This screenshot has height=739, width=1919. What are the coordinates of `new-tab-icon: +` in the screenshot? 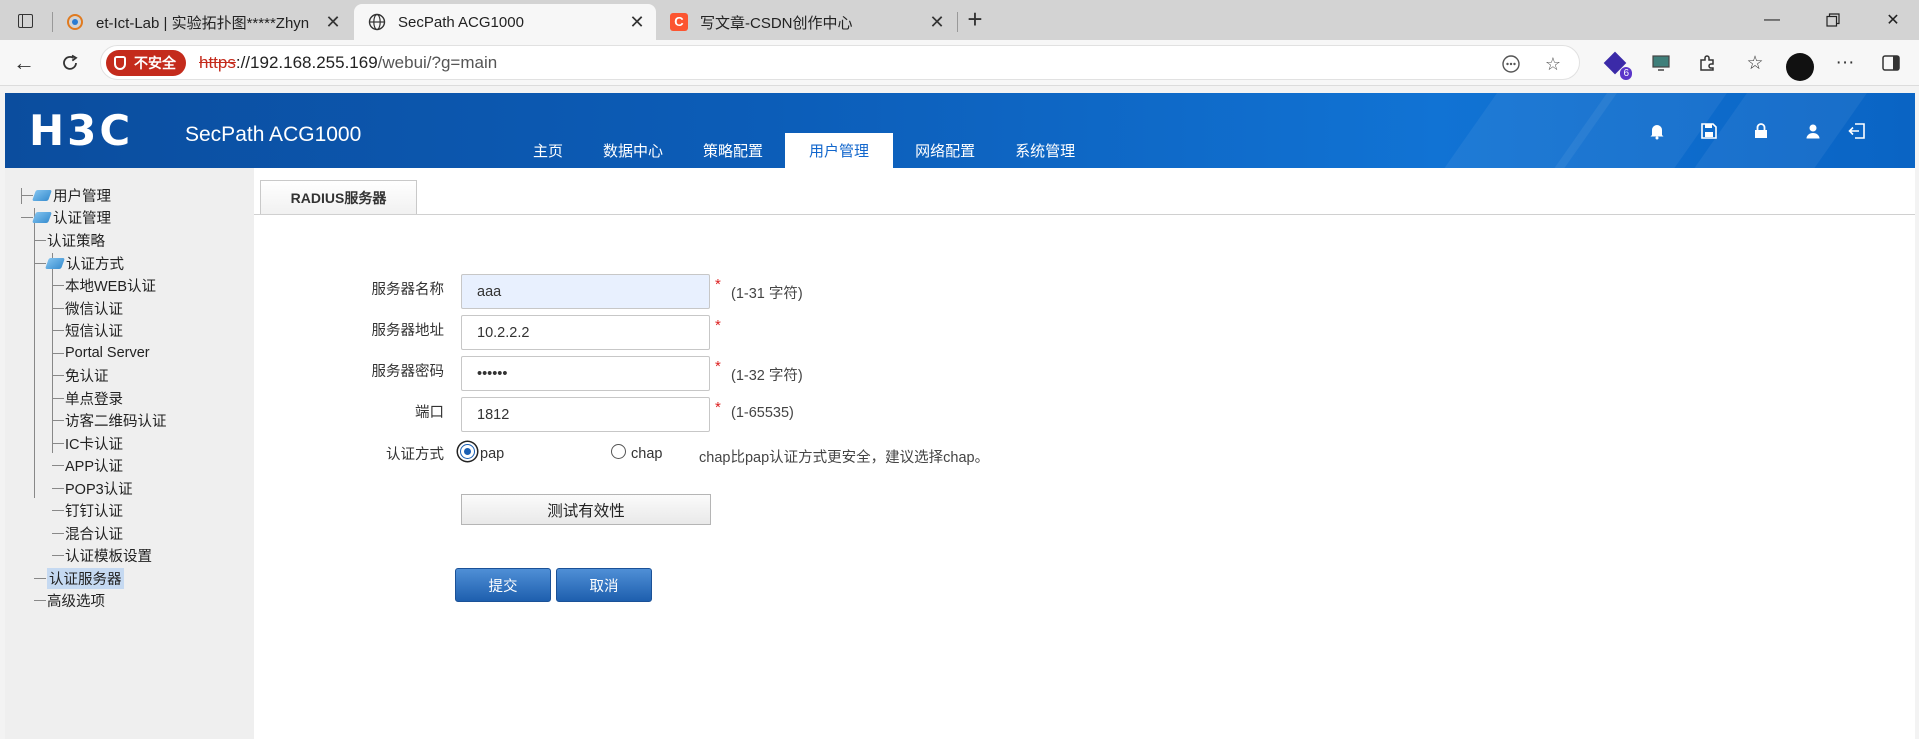 It's located at (975, 20).